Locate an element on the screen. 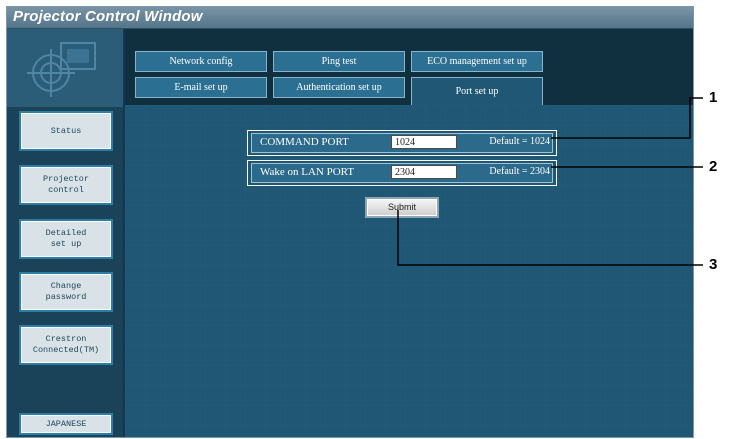  wake-on-lan-port-label: Wake on LAN PORT is located at coordinates (307, 172).